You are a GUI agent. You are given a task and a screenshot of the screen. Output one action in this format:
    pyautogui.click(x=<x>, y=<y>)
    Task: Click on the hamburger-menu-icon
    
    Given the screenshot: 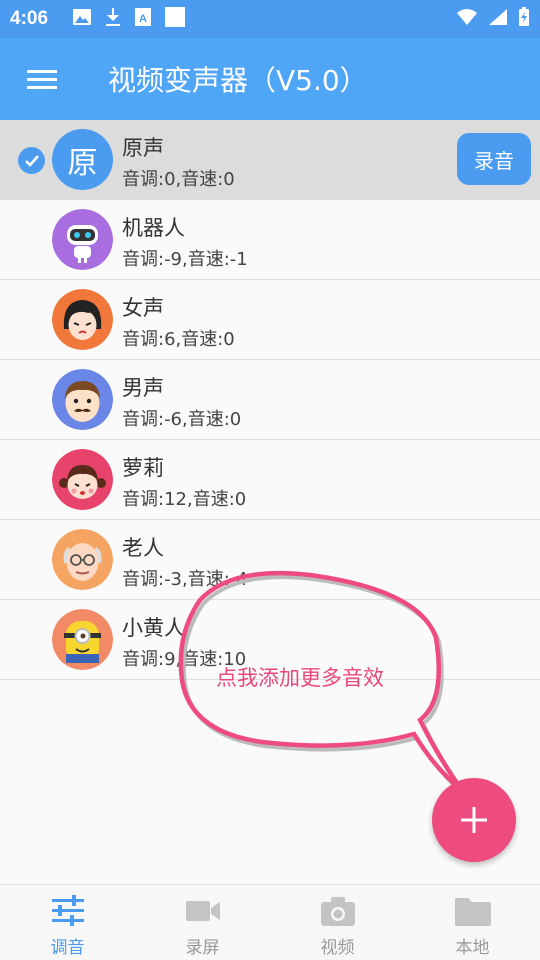 What is the action you would take?
    pyautogui.click(x=42, y=79)
    